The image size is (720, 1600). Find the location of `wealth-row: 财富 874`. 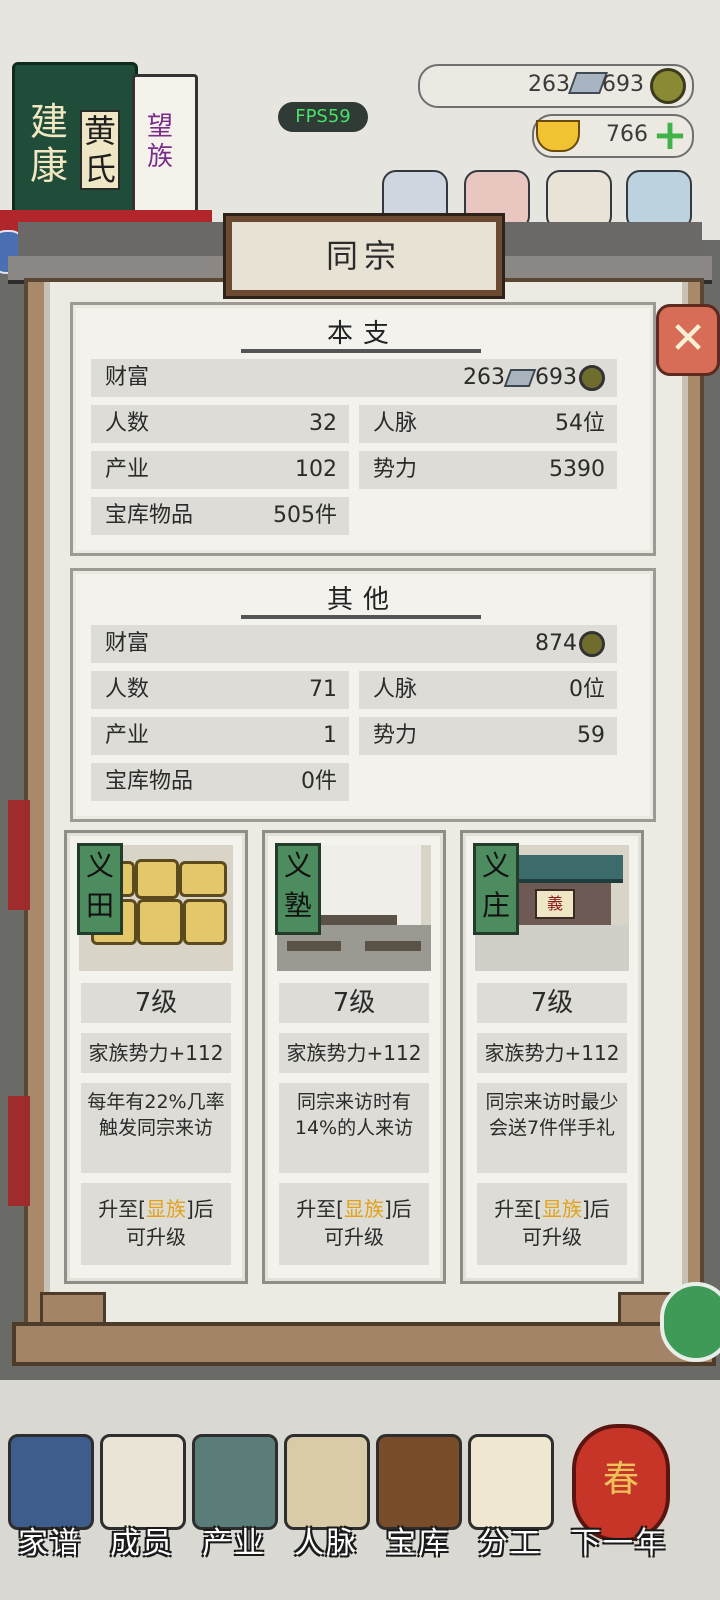

wealth-row: 财富 874 is located at coordinates (354, 644).